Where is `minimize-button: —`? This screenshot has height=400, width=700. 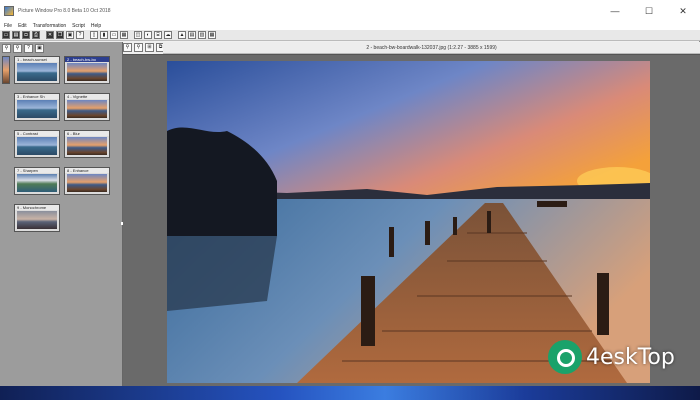
minimize-button: — is located at coordinates (615, 11).